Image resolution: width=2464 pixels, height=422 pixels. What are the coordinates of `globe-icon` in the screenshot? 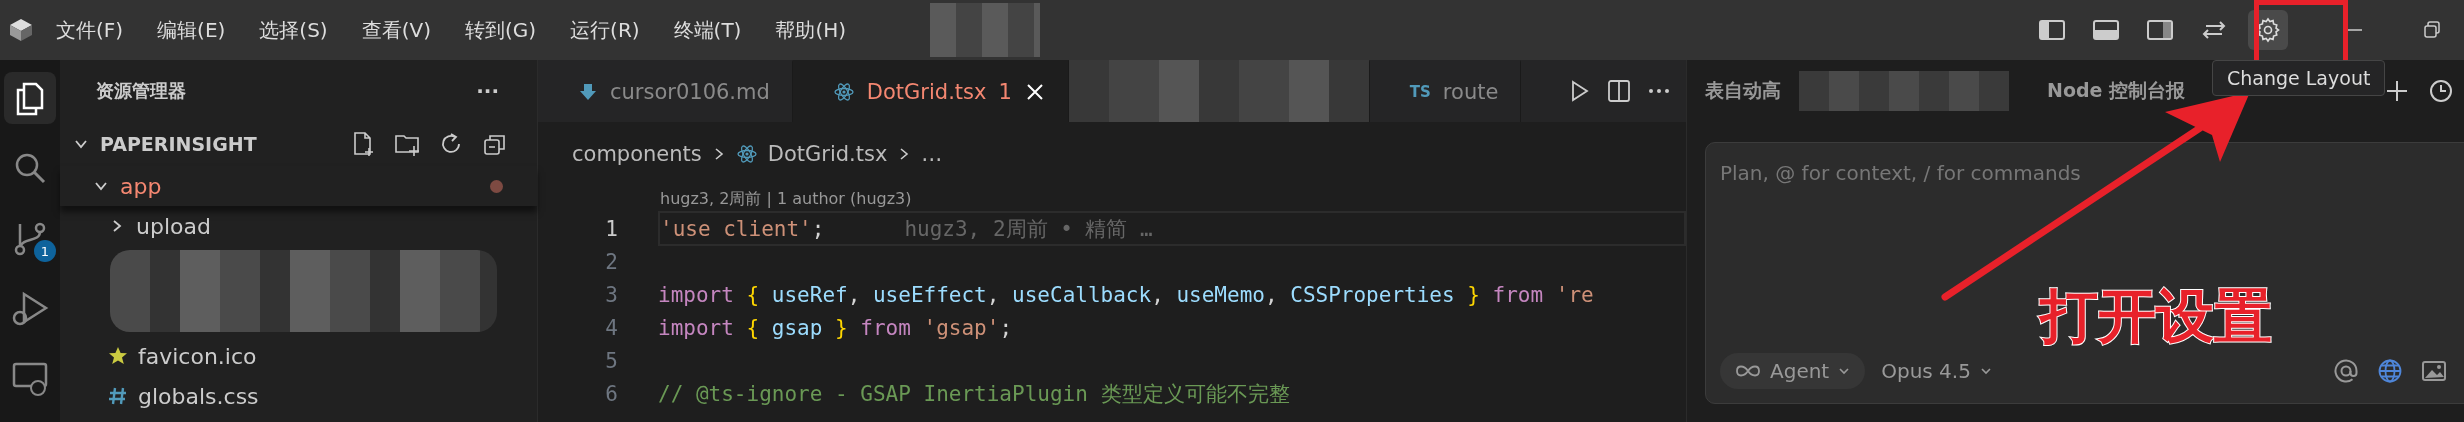 It's located at (2390, 371).